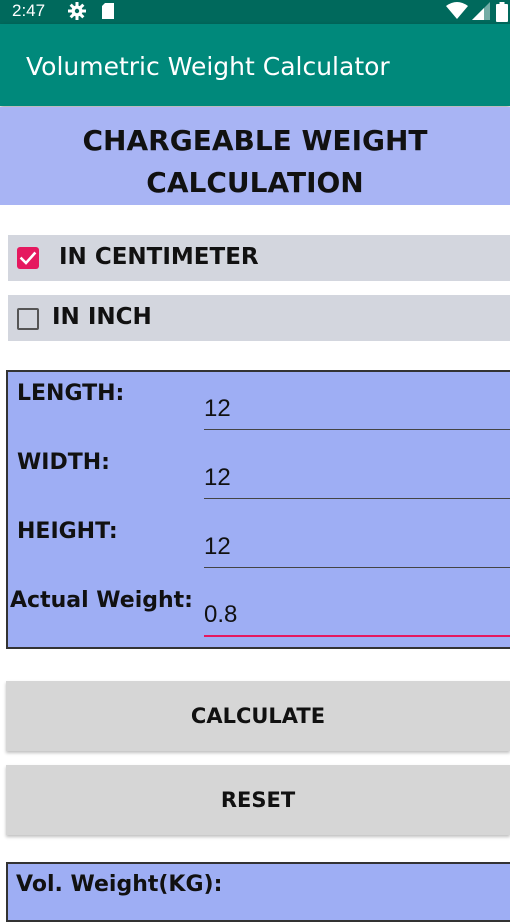  Describe the element at coordinates (259, 318) in the screenshot. I see `inch-option: IN INCH` at that location.